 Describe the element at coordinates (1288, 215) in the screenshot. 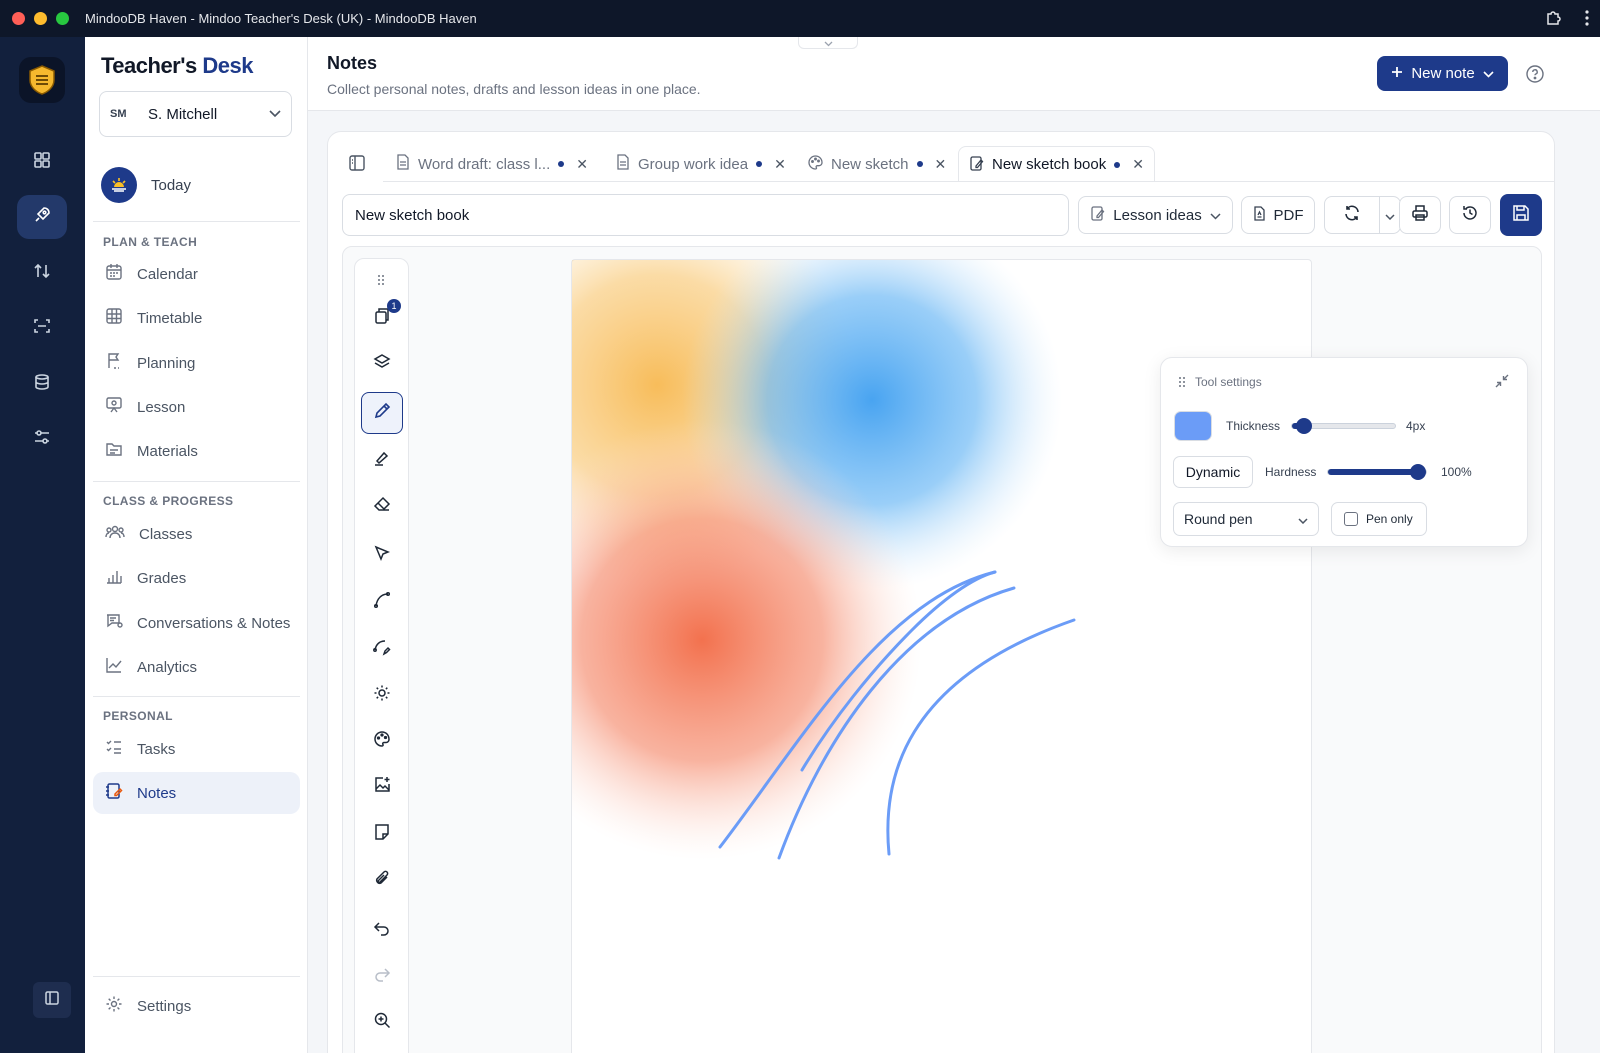

I see `pdf-label: PDF` at that location.